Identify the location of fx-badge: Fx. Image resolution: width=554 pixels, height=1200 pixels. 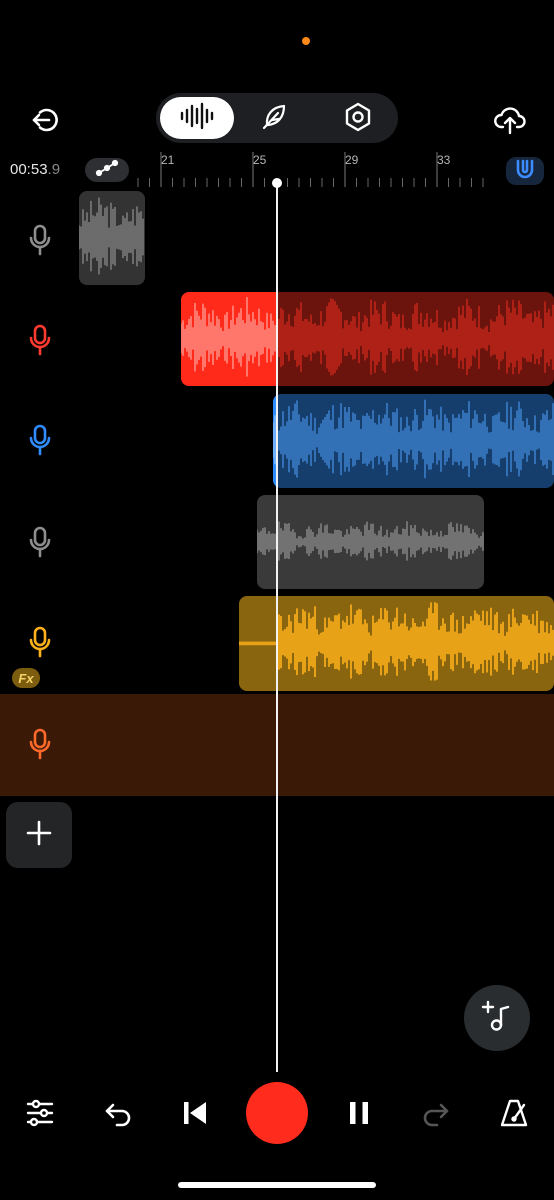
(26, 678).